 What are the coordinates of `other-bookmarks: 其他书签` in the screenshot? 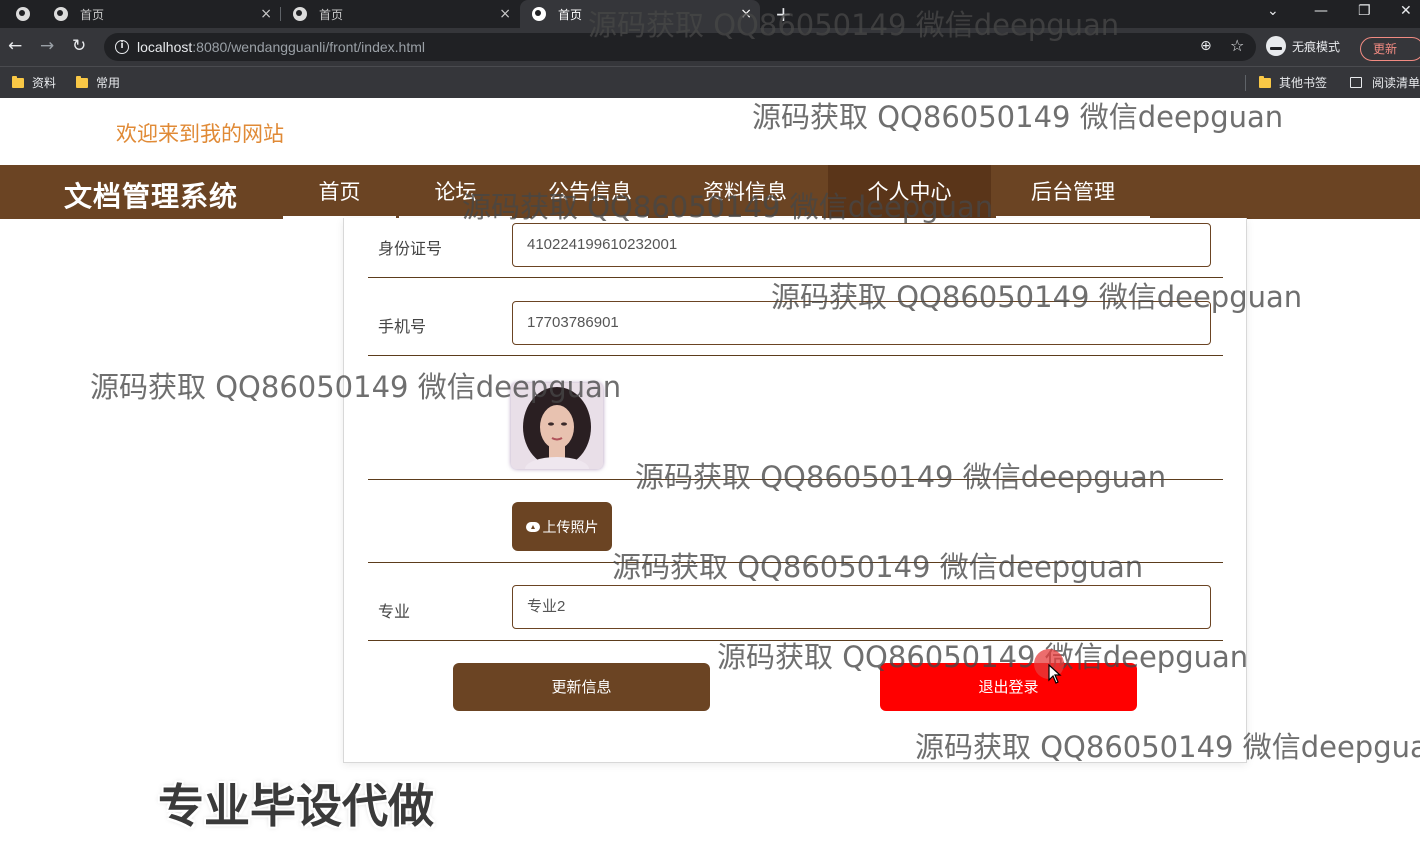 It's located at (1293, 82).